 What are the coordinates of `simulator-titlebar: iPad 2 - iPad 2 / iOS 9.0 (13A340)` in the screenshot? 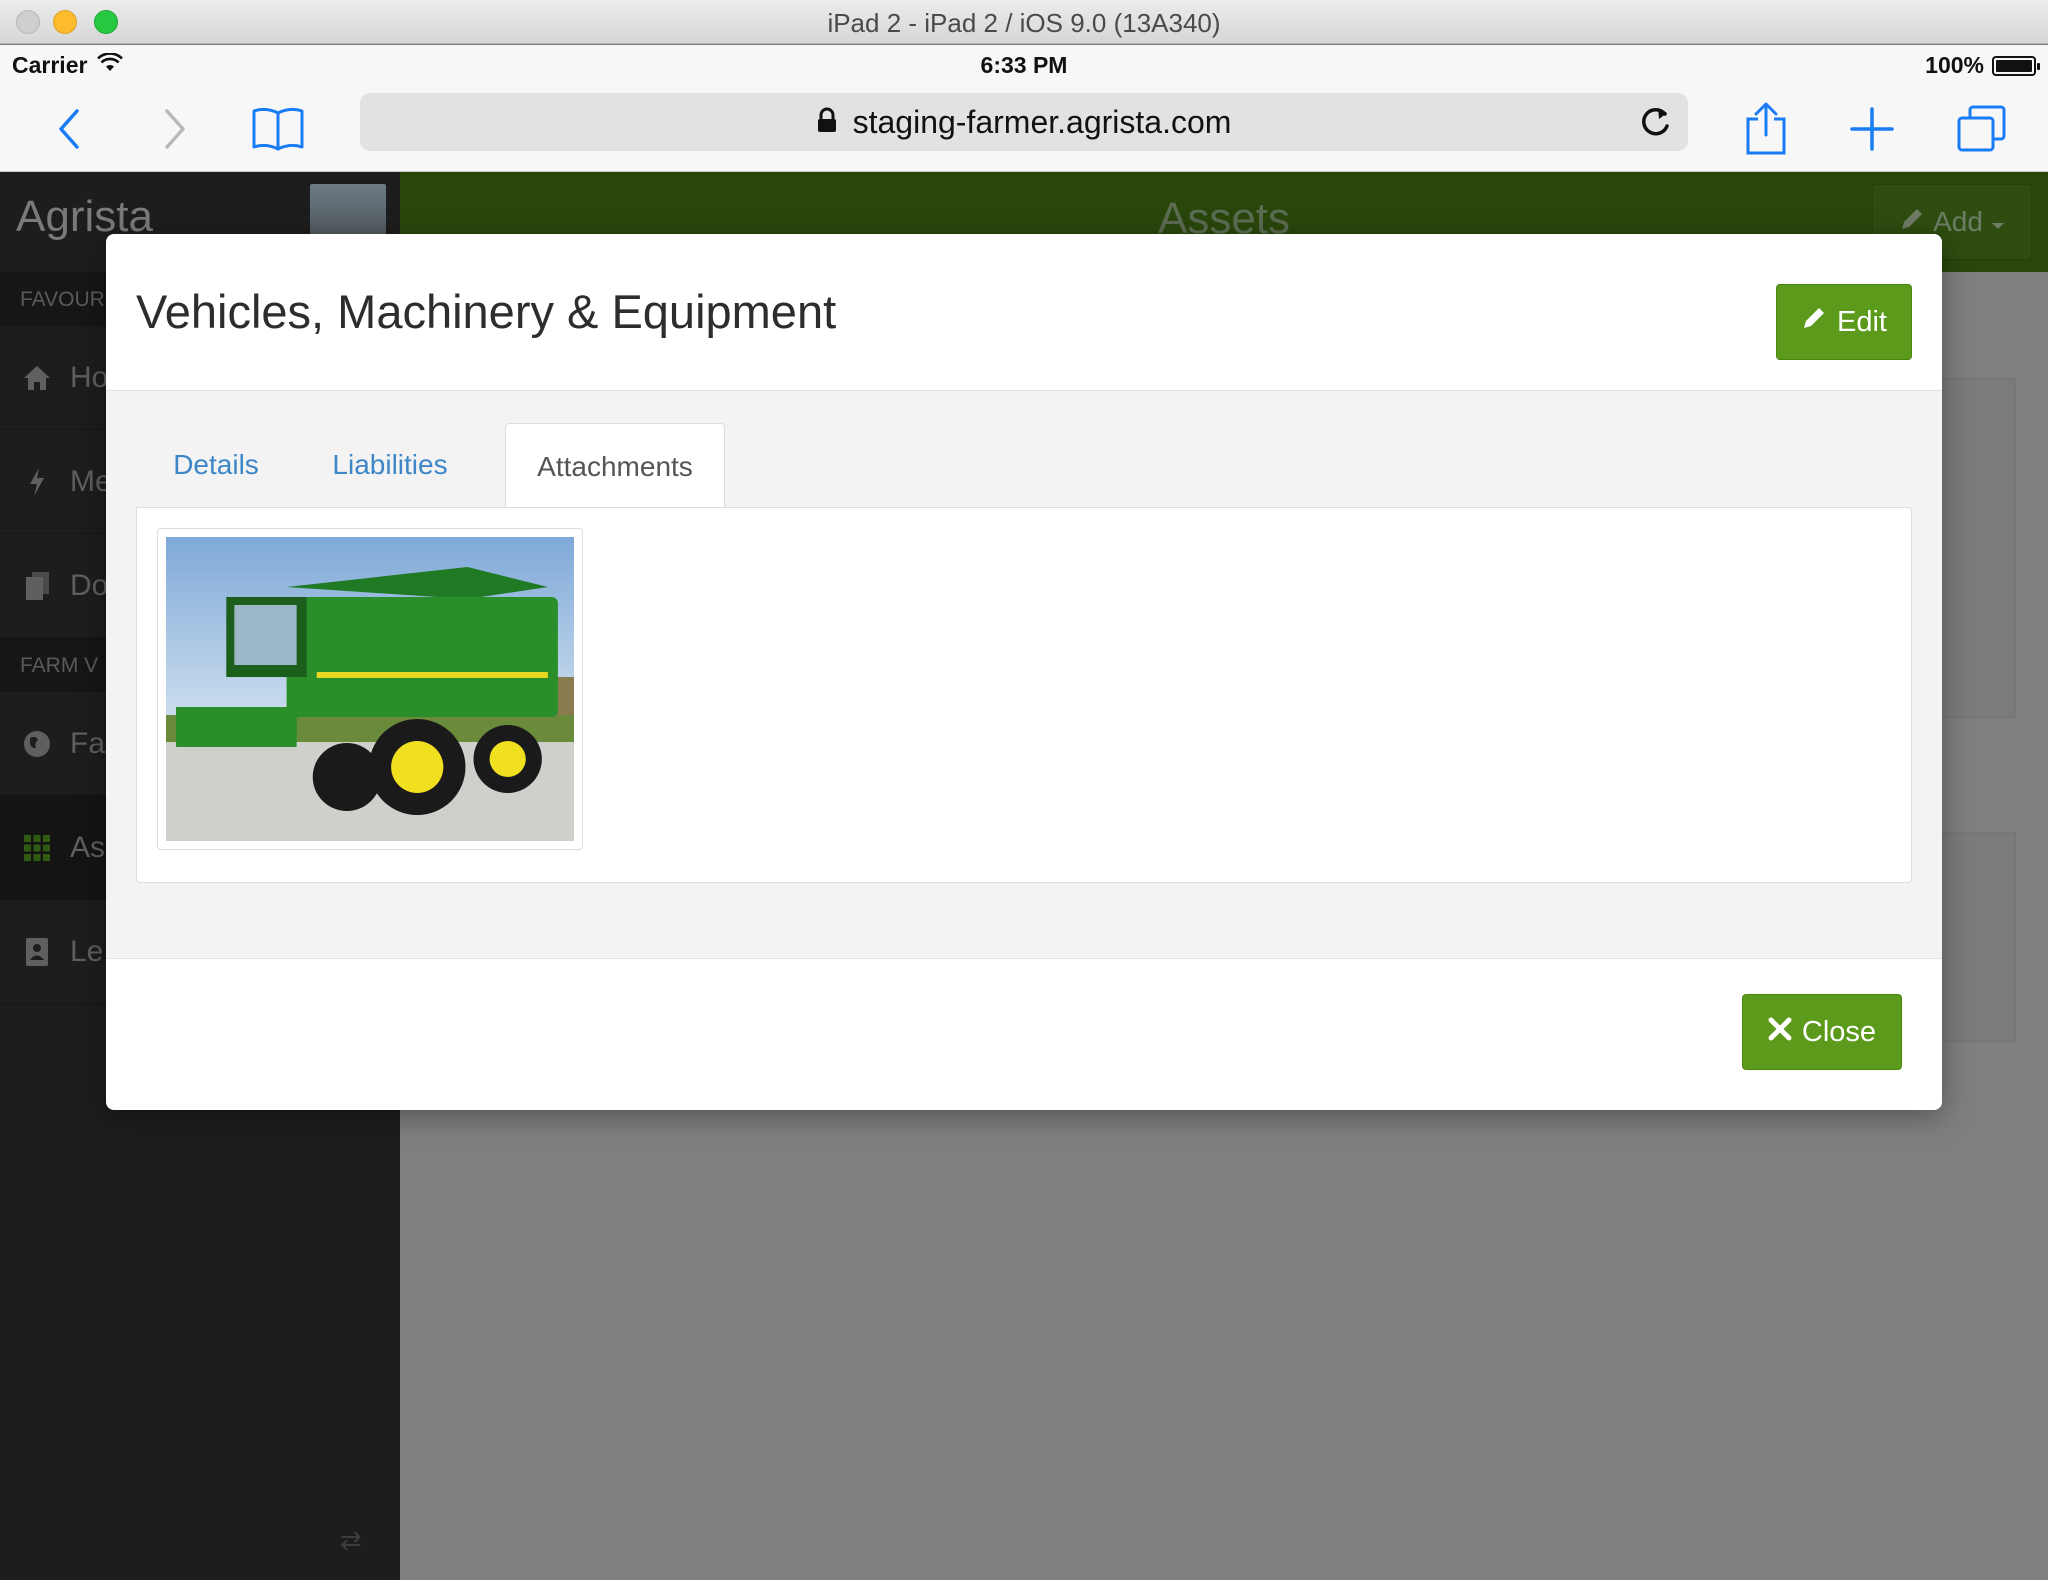 It's located at (1024, 22).